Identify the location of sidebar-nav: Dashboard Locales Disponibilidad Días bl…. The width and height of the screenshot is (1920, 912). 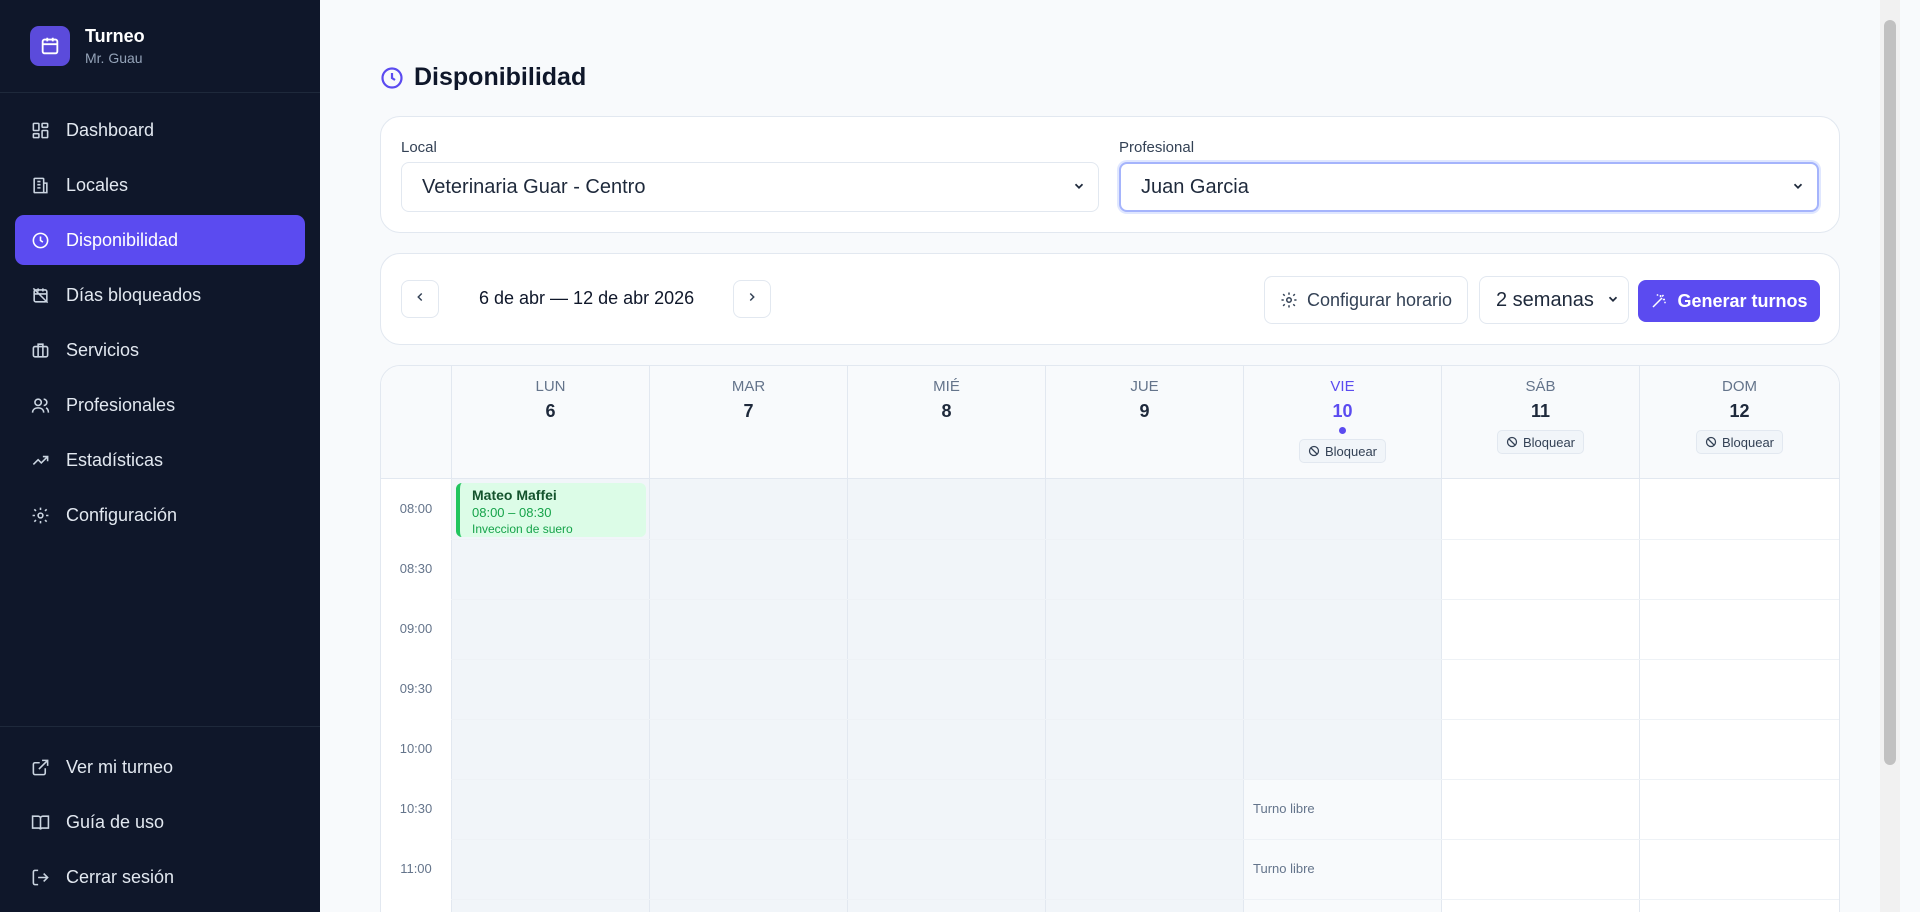
(160, 316).